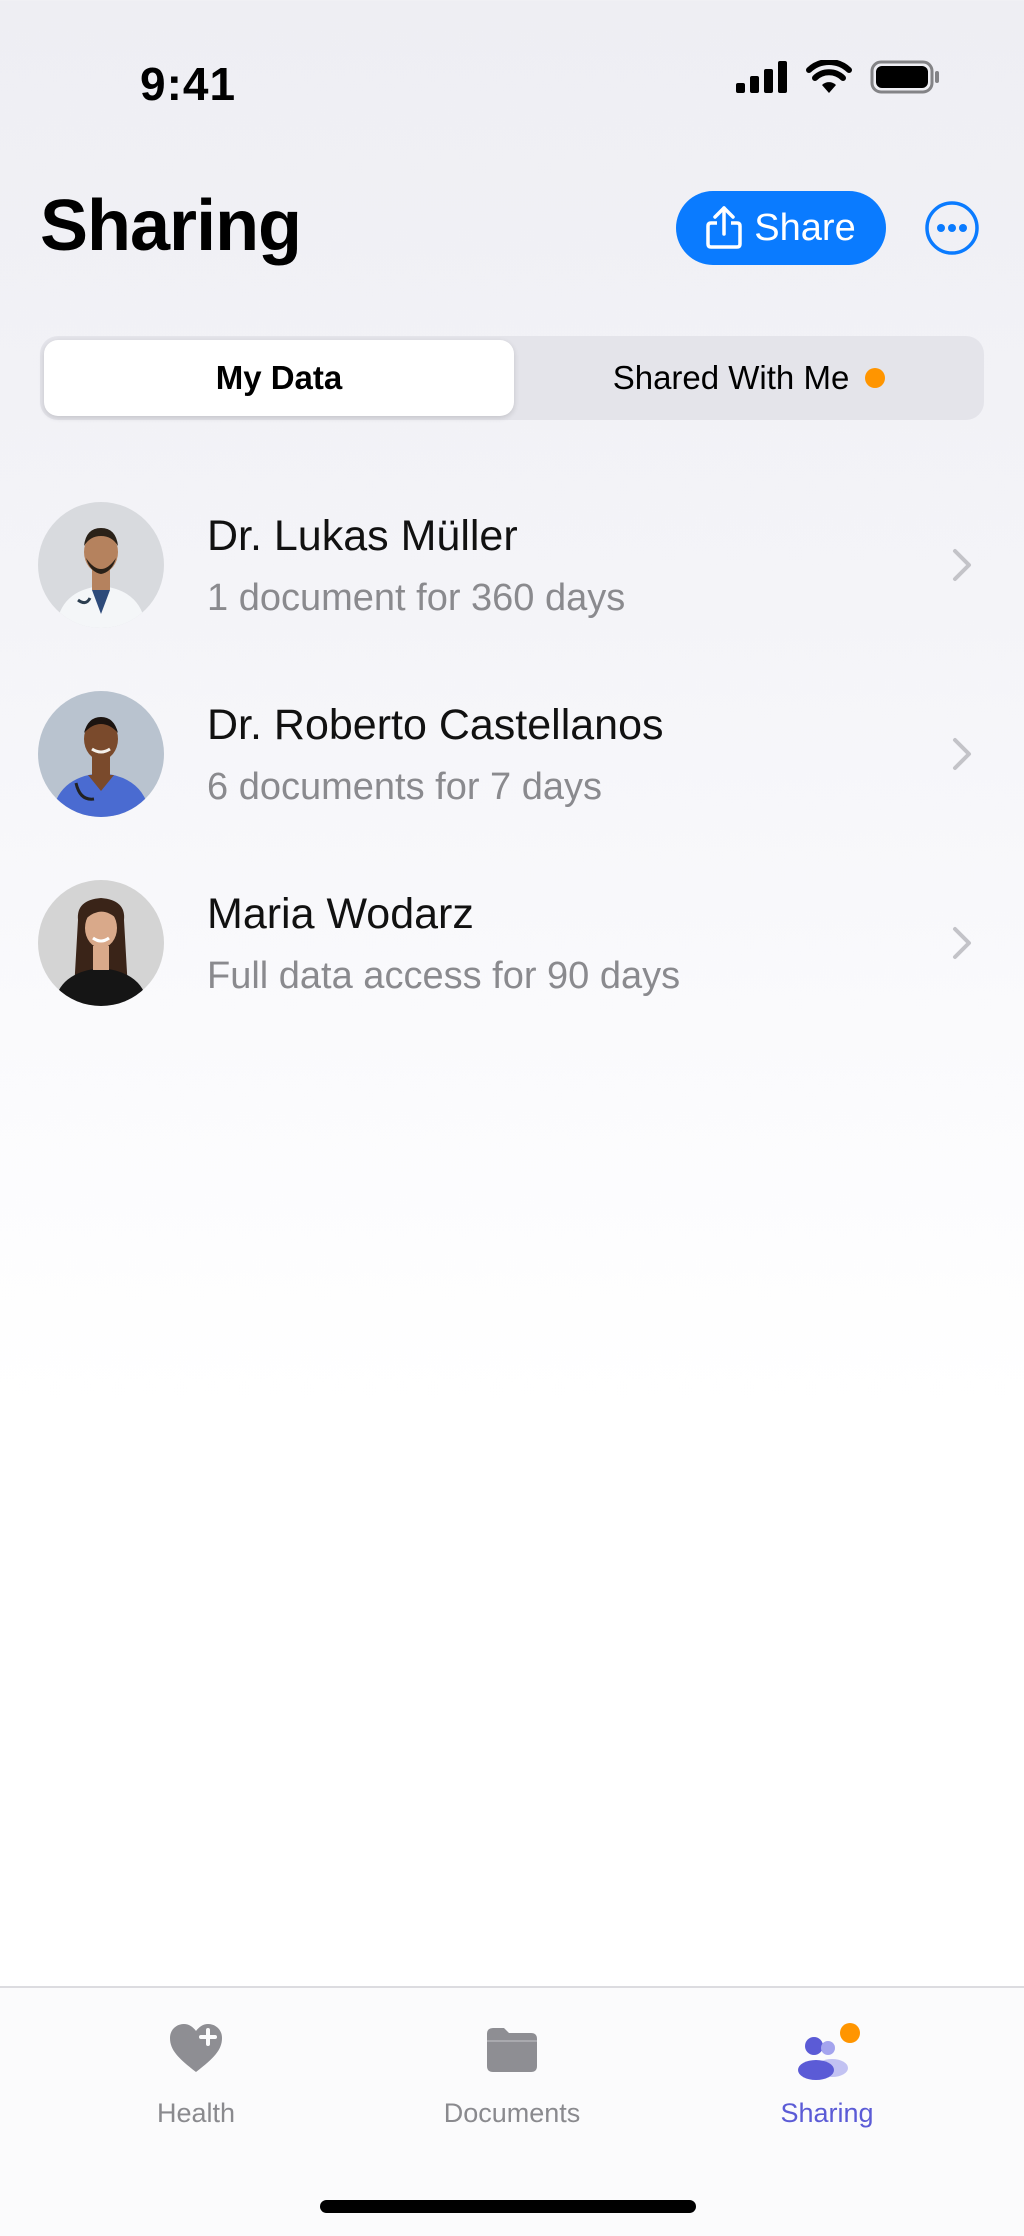 Image resolution: width=1024 pixels, height=2236 pixels. I want to click on contact-name: Dr. Roberto Castellanos, so click(435, 725).